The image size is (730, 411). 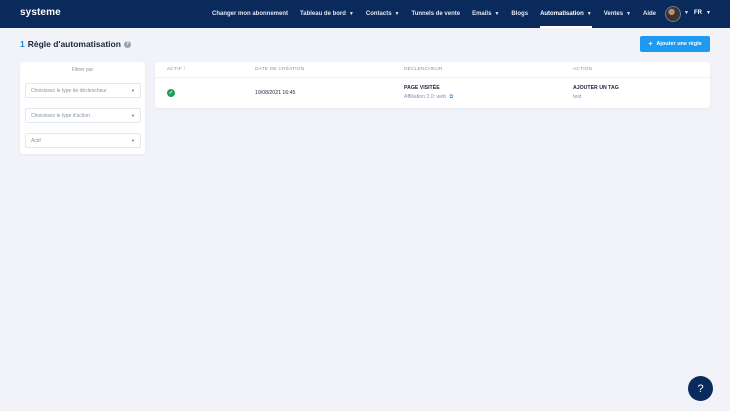 I want to click on column-header-active: Actif ↑, so click(x=176, y=69).